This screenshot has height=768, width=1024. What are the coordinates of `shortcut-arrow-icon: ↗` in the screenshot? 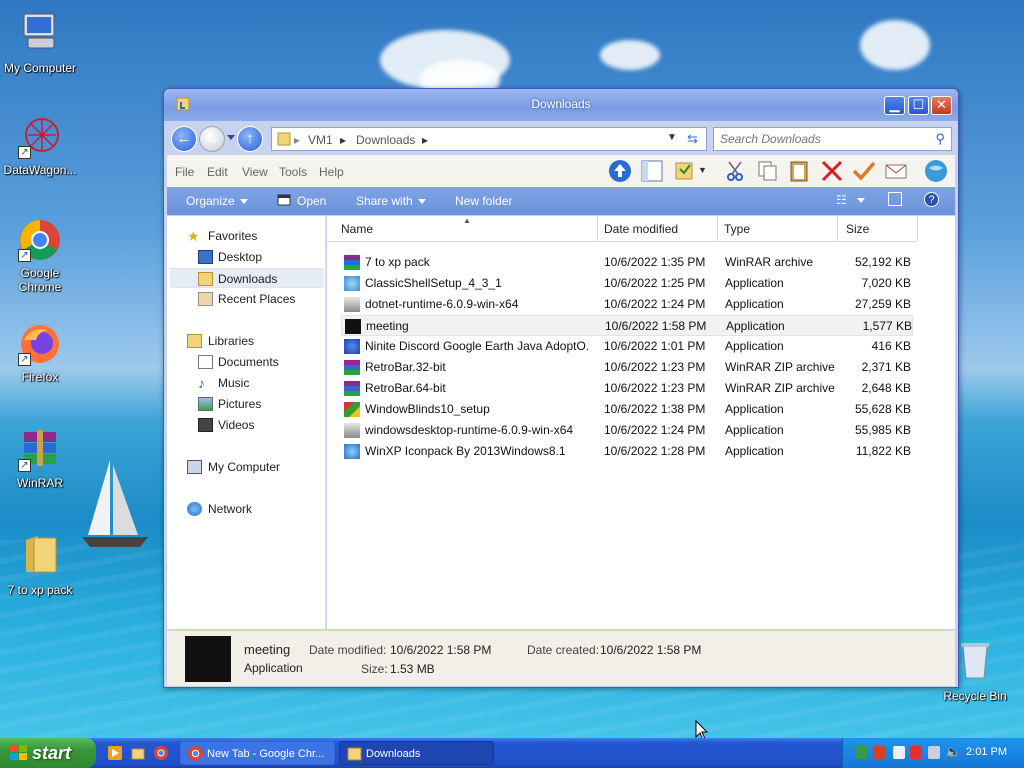 It's located at (24, 359).